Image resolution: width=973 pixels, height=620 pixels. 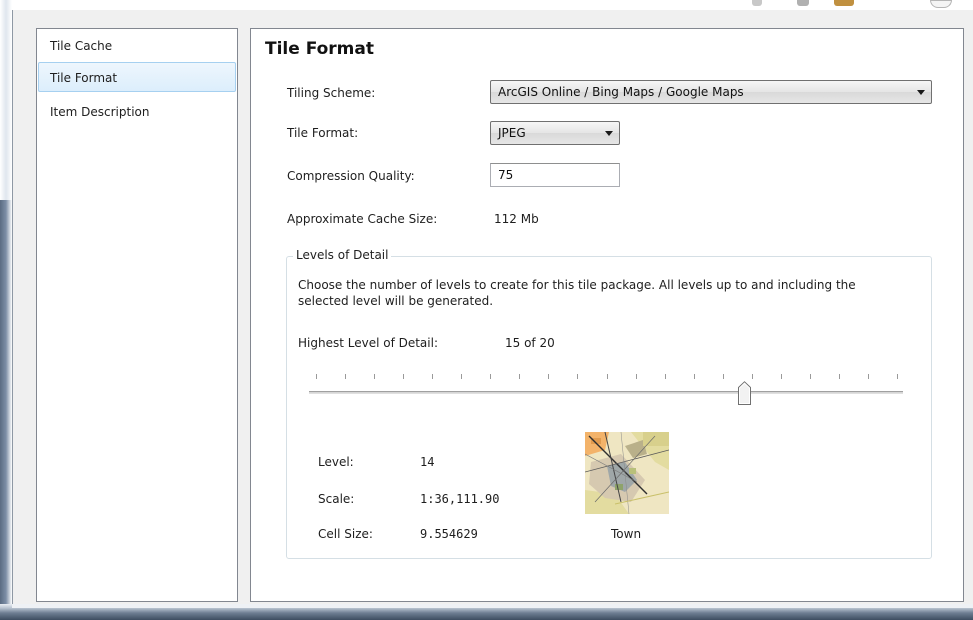 I want to click on level-slider-thumb, so click(x=744, y=393).